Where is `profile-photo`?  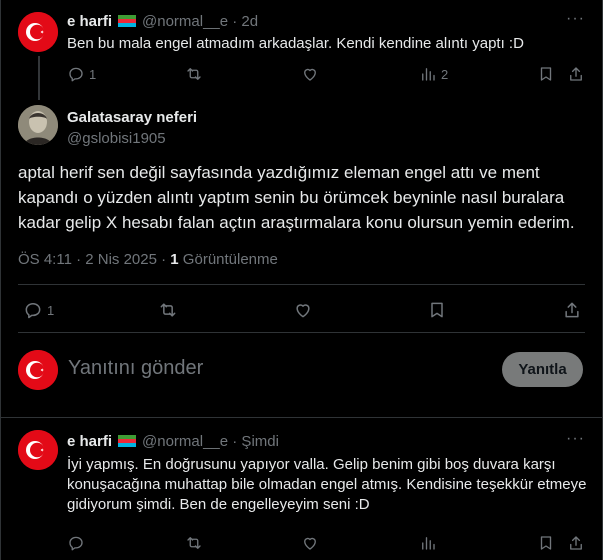
profile-photo is located at coordinates (38, 125).